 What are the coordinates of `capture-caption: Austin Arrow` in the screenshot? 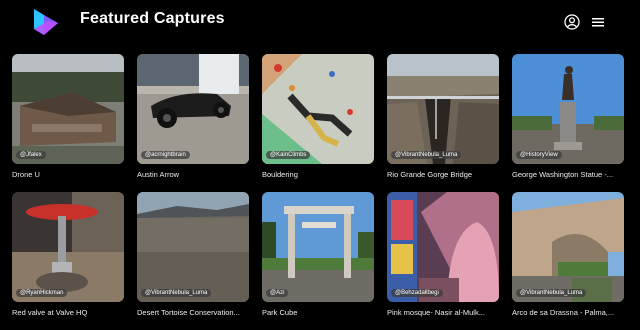 It's located at (193, 174).